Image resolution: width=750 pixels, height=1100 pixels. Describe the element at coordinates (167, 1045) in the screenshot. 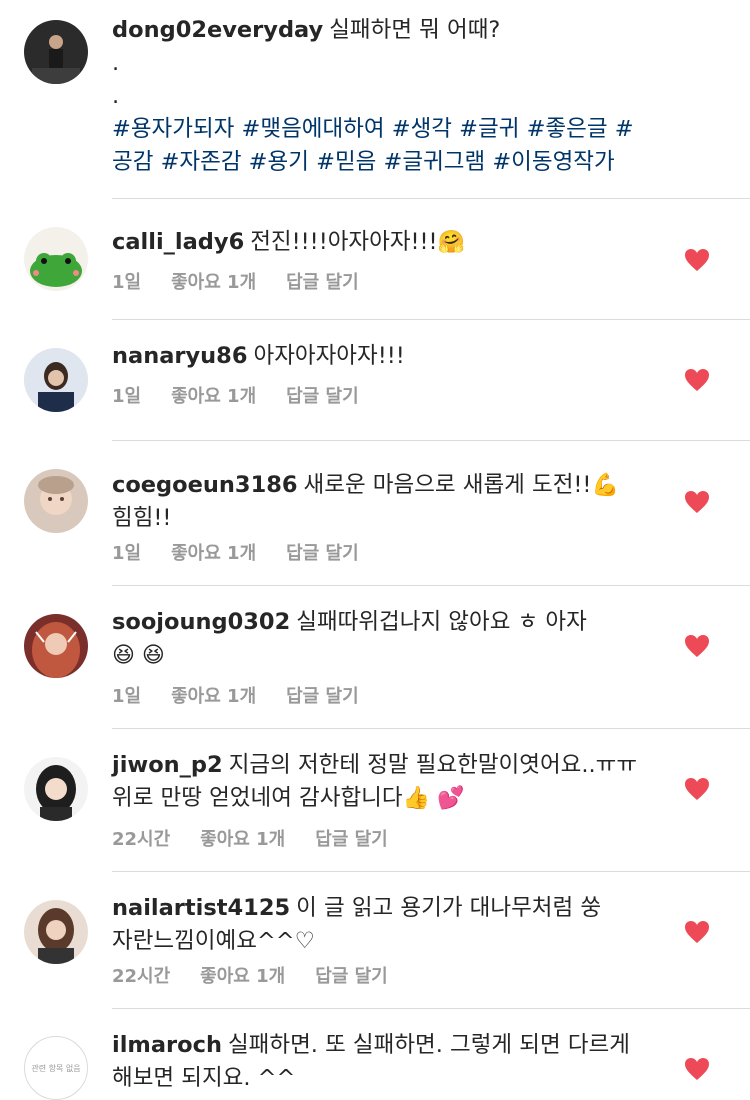

I see `comment-username: ilmaroch` at that location.